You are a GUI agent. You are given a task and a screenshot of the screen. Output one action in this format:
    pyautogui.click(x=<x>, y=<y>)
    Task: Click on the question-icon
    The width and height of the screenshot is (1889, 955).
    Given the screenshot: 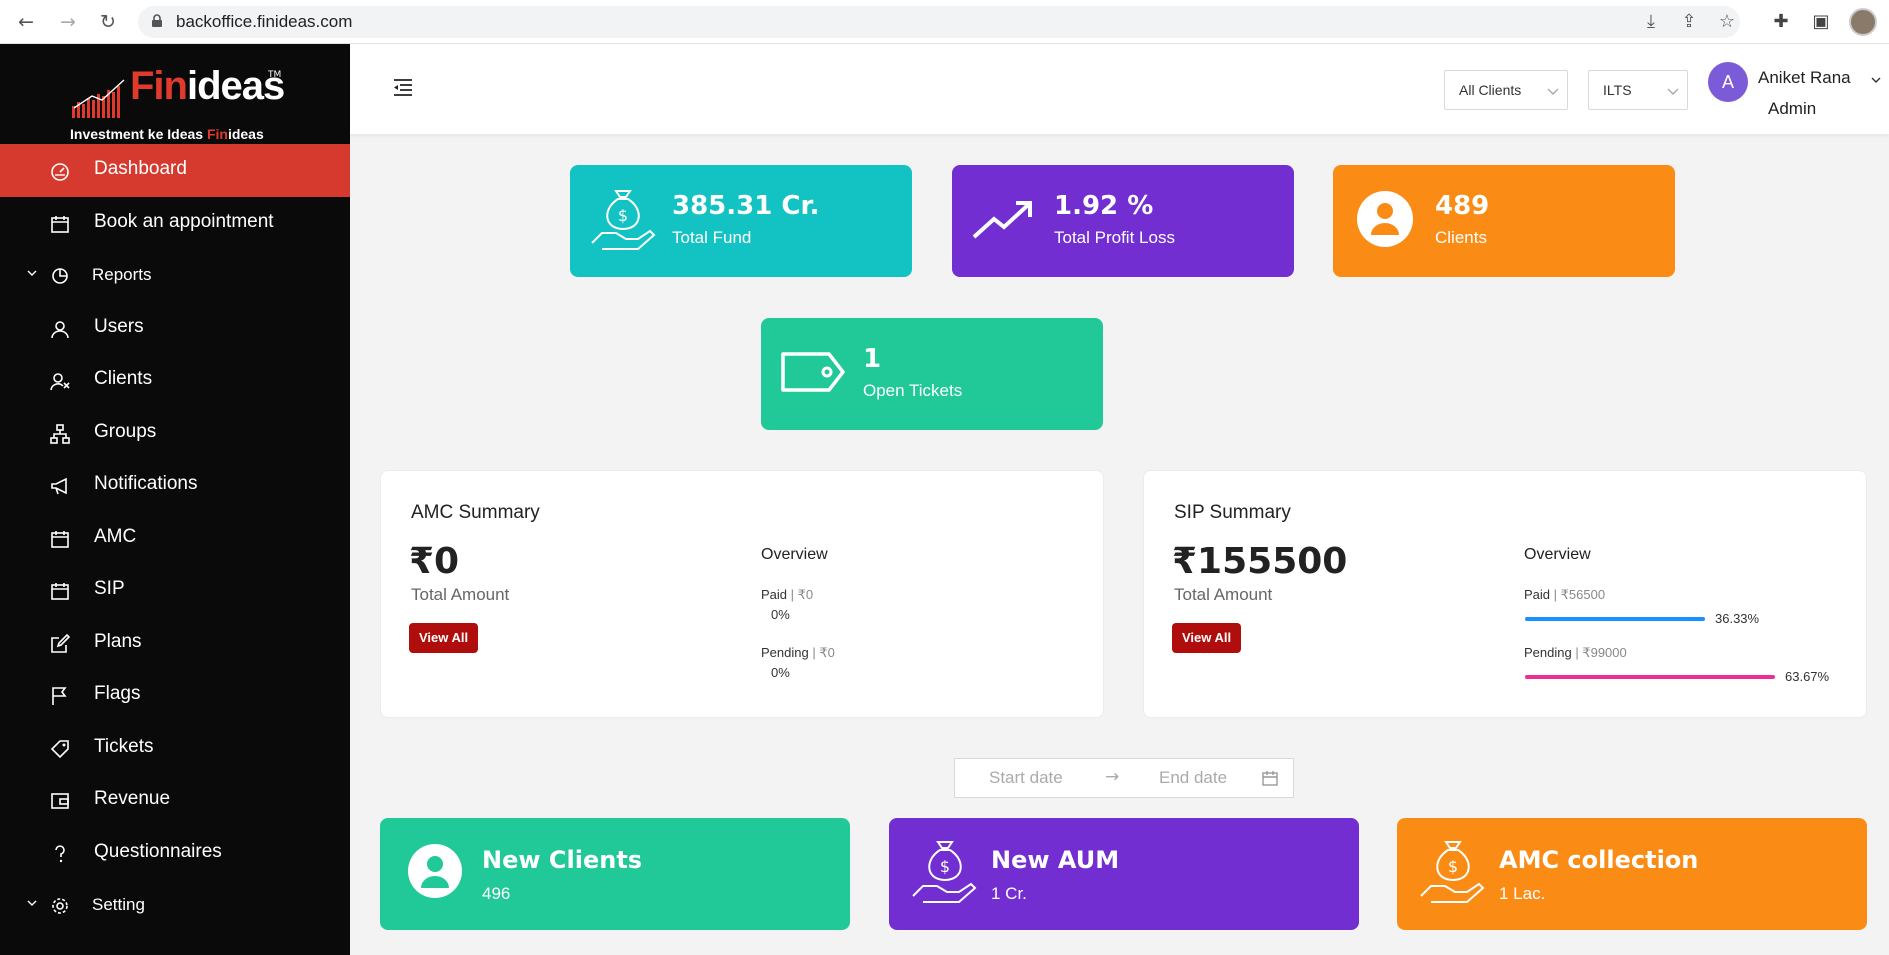 What is the action you would take?
    pyautogui.click(x=60, y=853)
    